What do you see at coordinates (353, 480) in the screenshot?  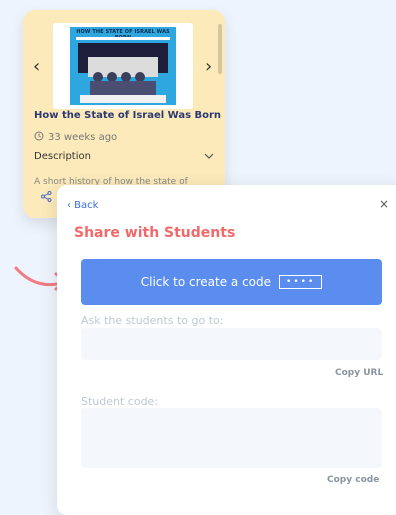 I see `copy-code-button: Copy code` at bounding box center [353, 480].